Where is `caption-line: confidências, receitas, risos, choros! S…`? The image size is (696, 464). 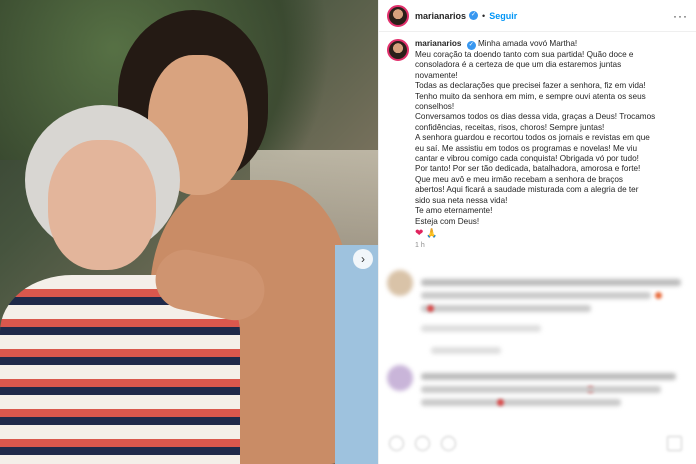
caption-line: confidências, receitas, risos, choros! S… is located at coordinates (510, 127).